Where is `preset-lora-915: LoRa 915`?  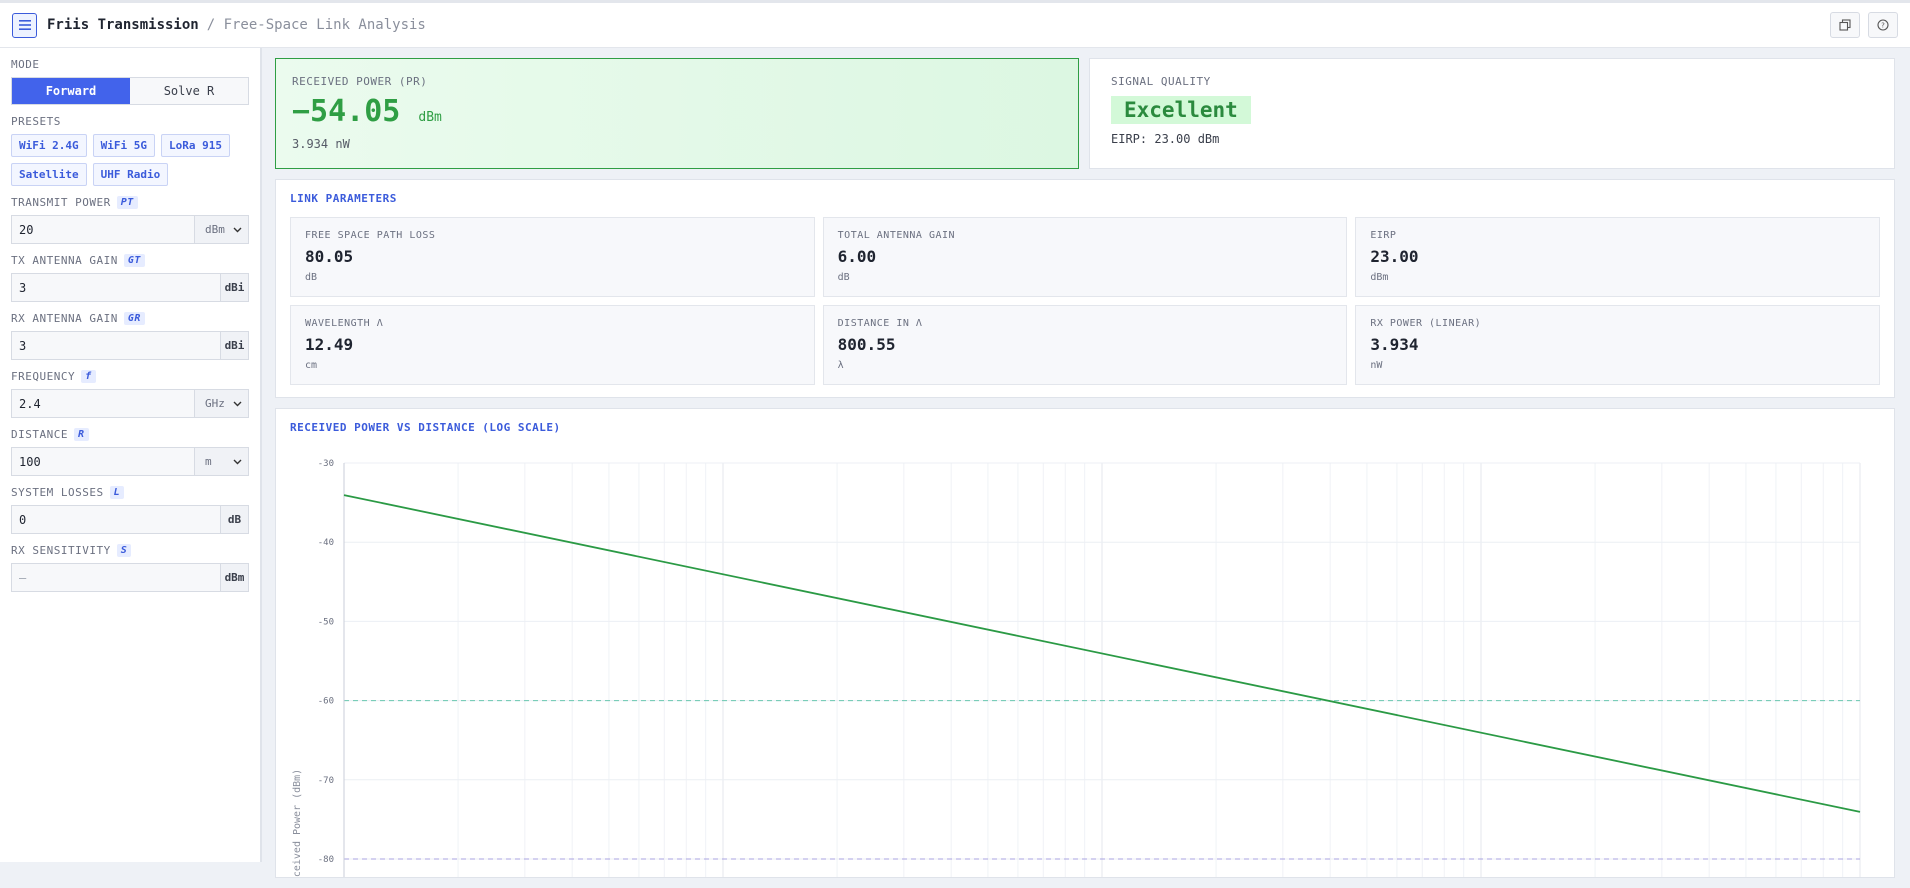 preset-lora-915: LoRa 915 is located at coordinates (195, 145).